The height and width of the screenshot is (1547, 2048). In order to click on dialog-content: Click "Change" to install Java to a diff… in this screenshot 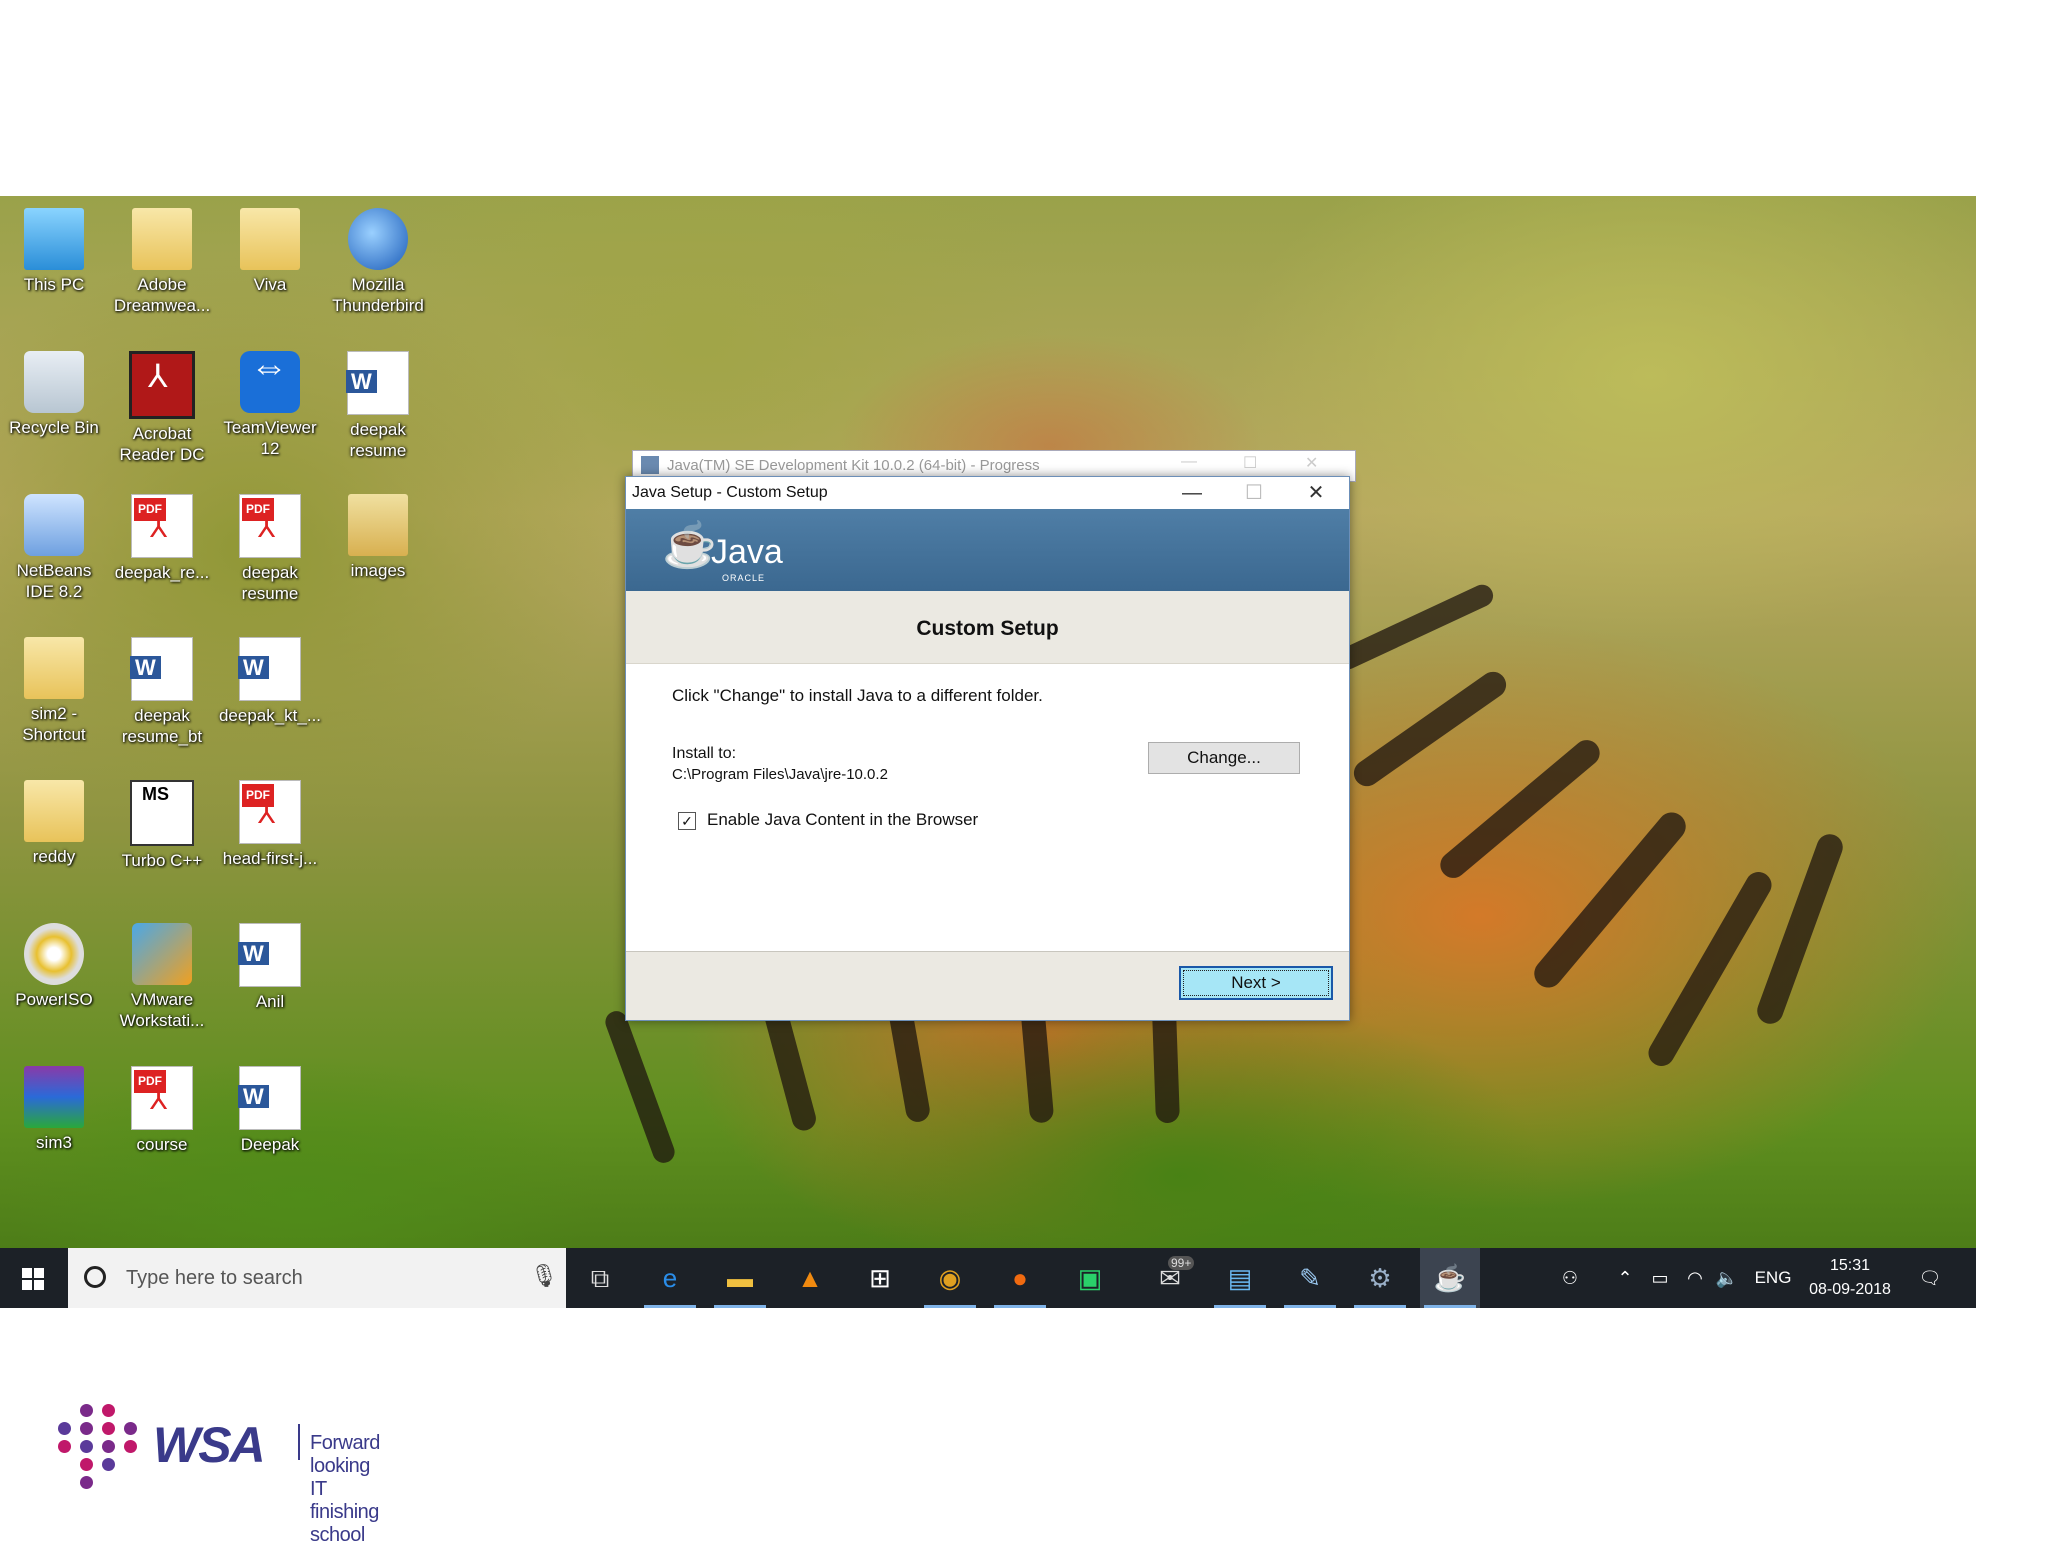, I will do `click(987, 805)`.